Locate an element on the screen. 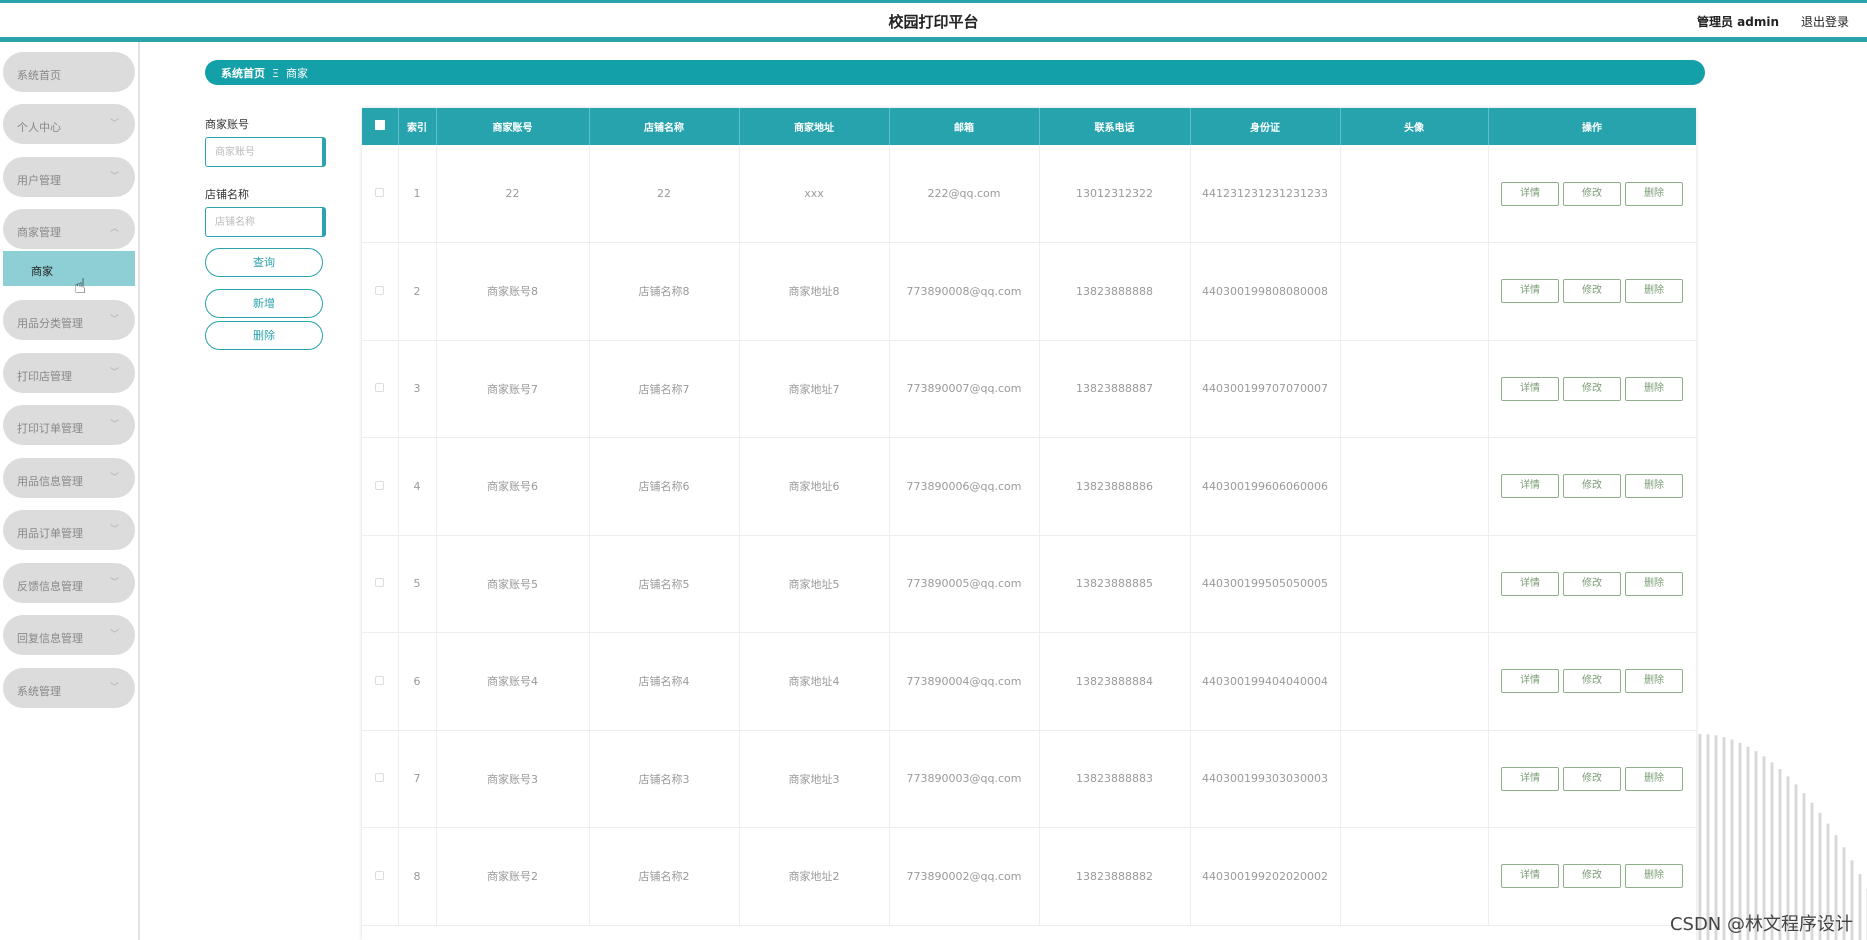 The height and width of the screenshot is (940, 1867). cell-phone: 13823888884 is located at coordinates (1115, 681).